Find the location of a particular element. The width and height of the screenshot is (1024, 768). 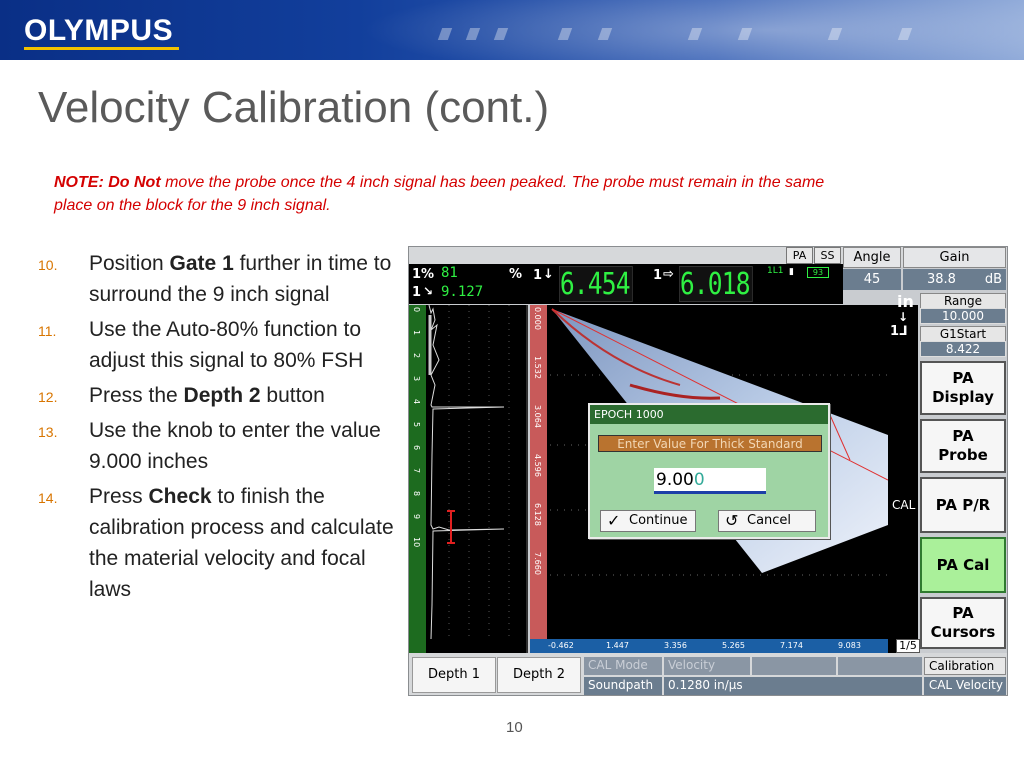

g1start-value: 8.422 is located at coordinates (963, 349).